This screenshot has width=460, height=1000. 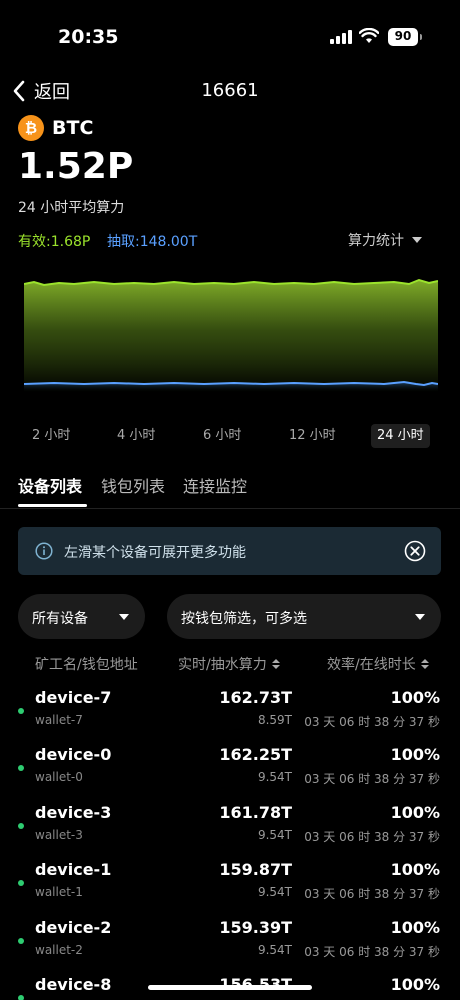 What do you see at coordinates (60, 619) in the screenshot?
I see `device-filter-label: 所有设备` at bounding box center [60, 619].